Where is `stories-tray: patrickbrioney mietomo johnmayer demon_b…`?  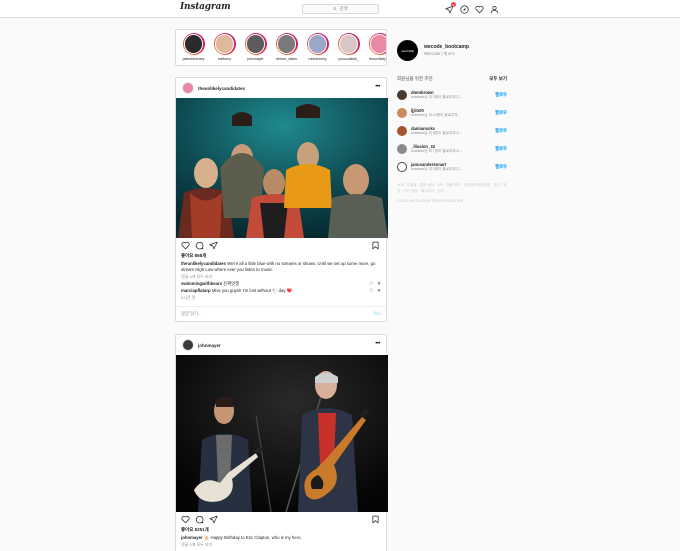
stories-tray: patrickbrioney mietomo johnmayer demon_b… is located at coordinates (281, 47).